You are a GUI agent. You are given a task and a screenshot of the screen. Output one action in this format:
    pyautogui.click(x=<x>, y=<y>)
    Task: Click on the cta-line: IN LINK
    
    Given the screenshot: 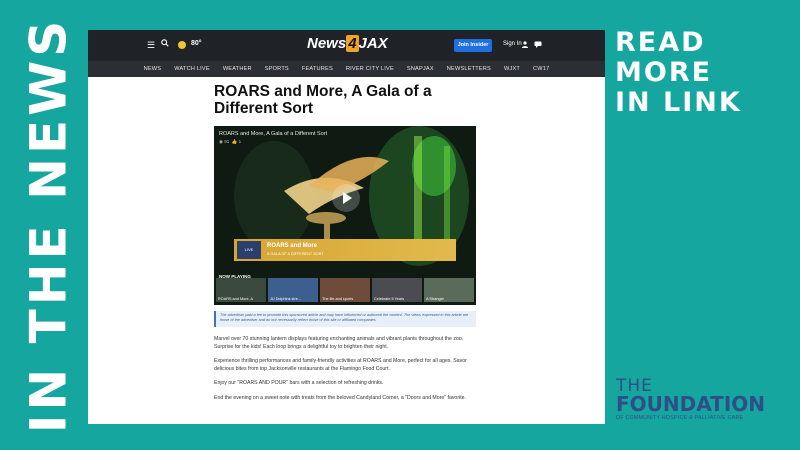 What is the action you would take?
    pyautogui.click(x=678, y=102)
    